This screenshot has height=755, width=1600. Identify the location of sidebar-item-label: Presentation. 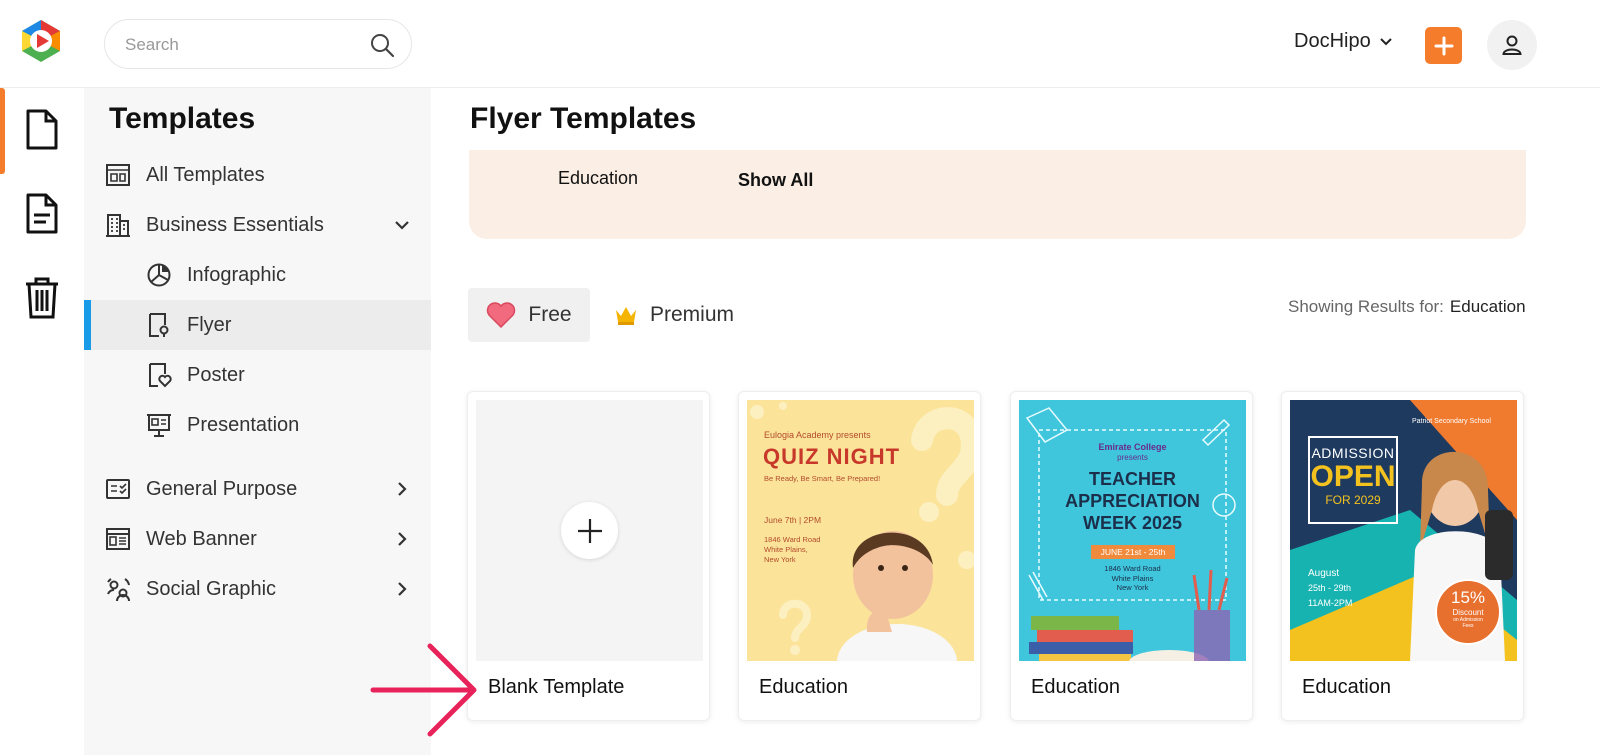
(243, 424).